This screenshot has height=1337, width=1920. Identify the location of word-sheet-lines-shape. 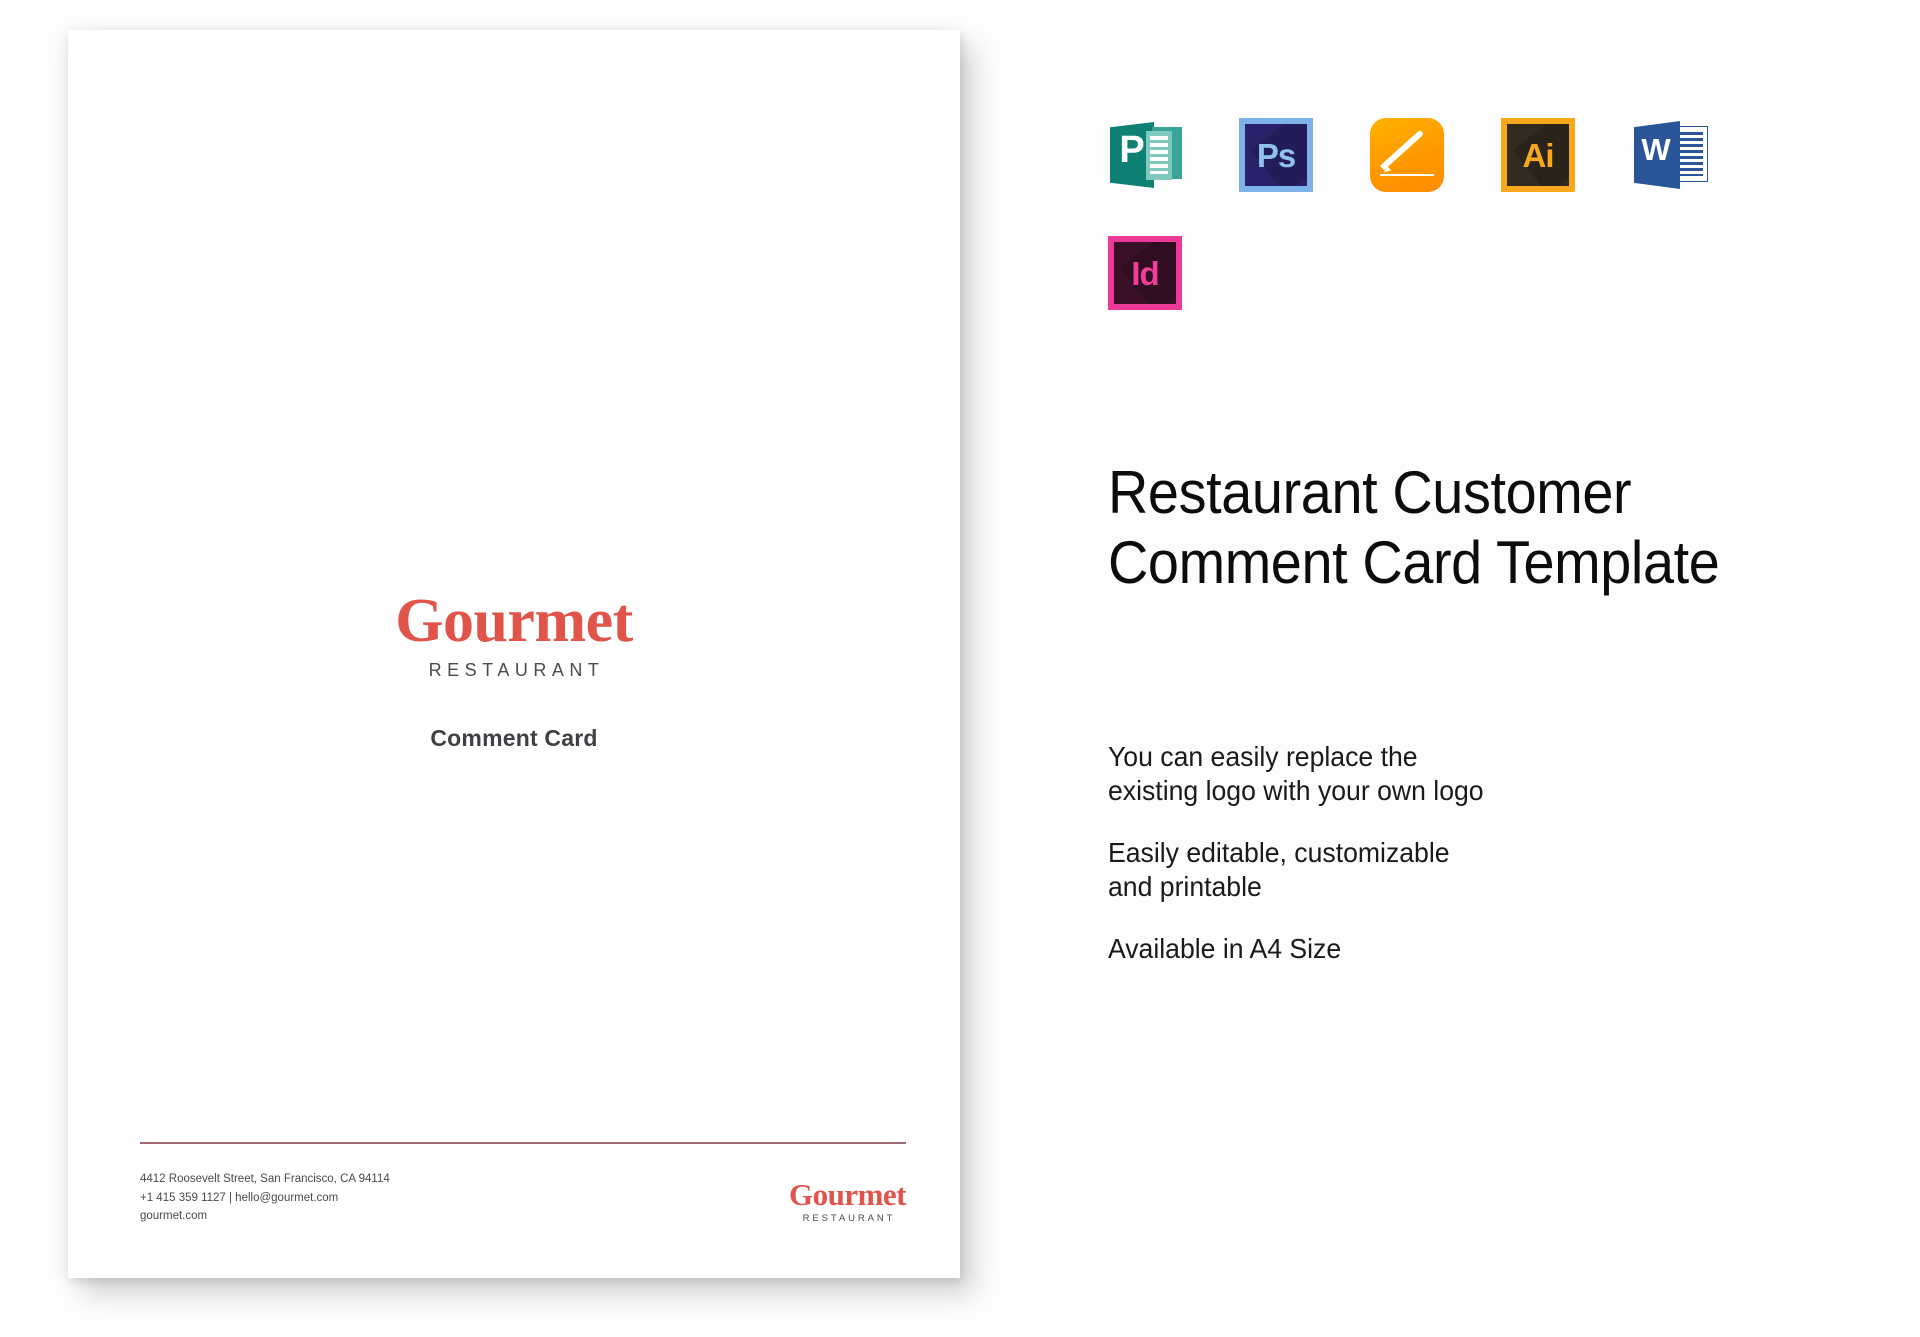
(1690, 154).